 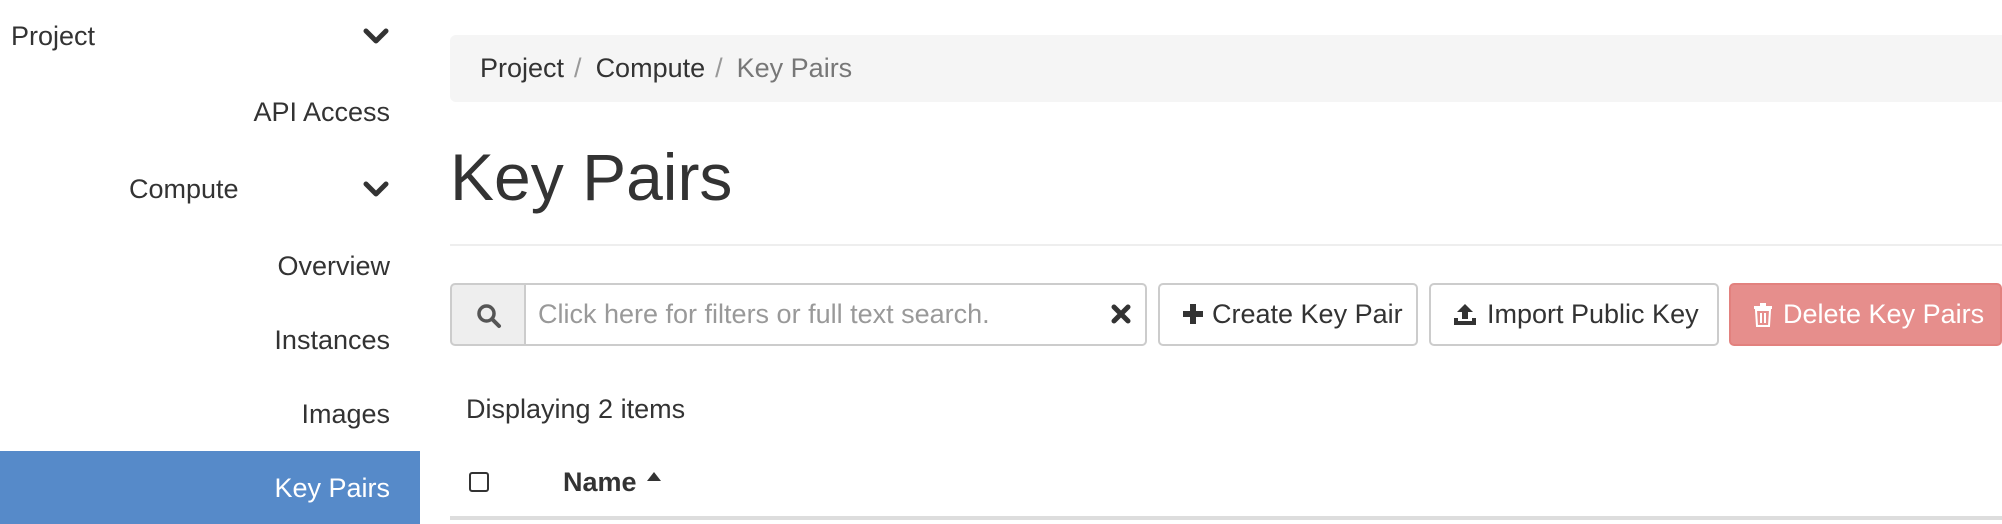 I want to click on sidebar-item-label: Images, so click(x=345, y=414).